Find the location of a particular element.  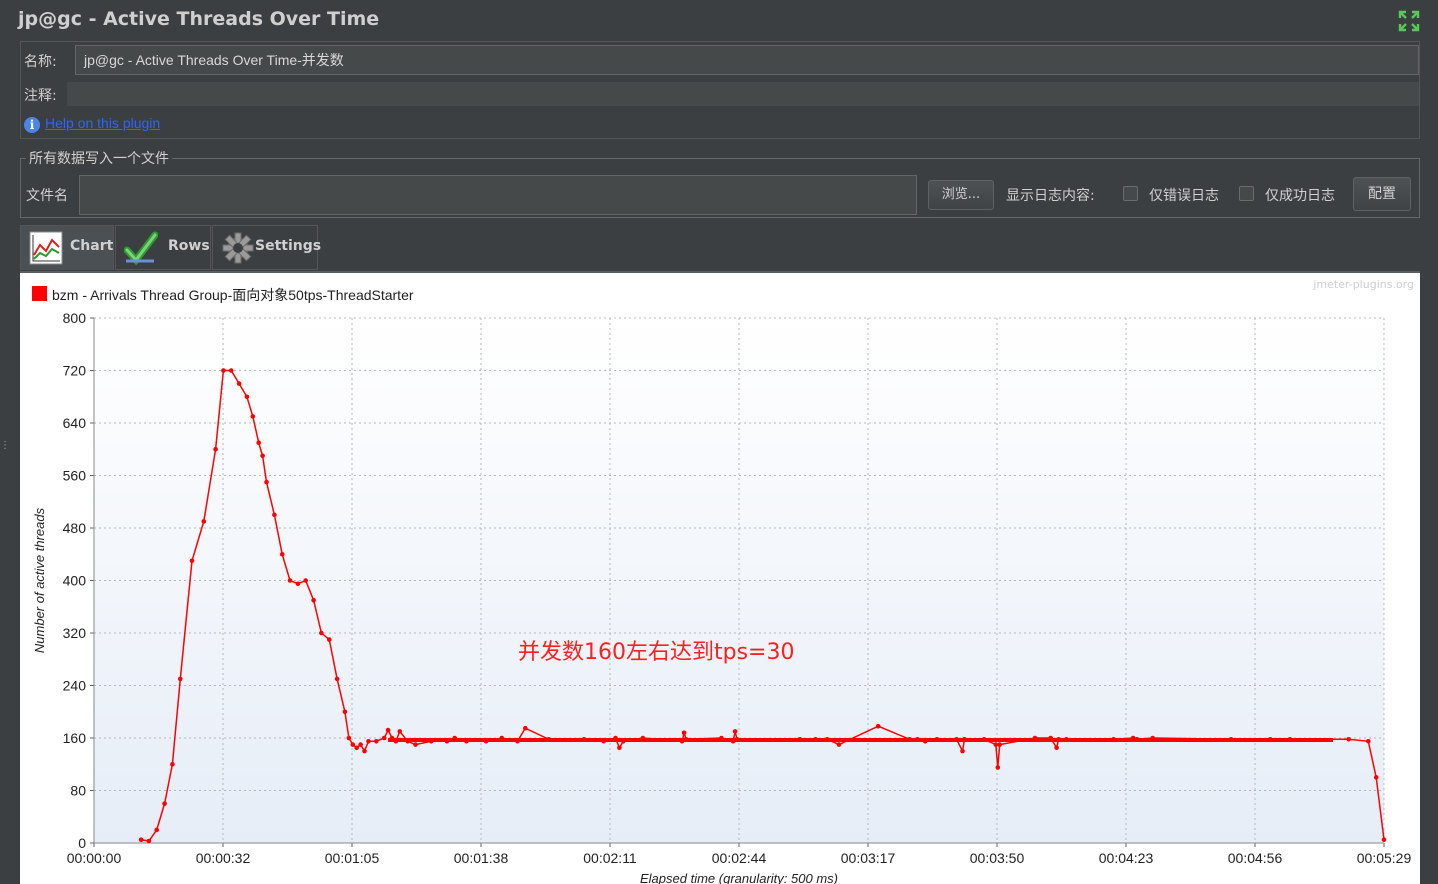

window-title: jp@gc - Active Threads Over Time is located at coordinates (199, 19).